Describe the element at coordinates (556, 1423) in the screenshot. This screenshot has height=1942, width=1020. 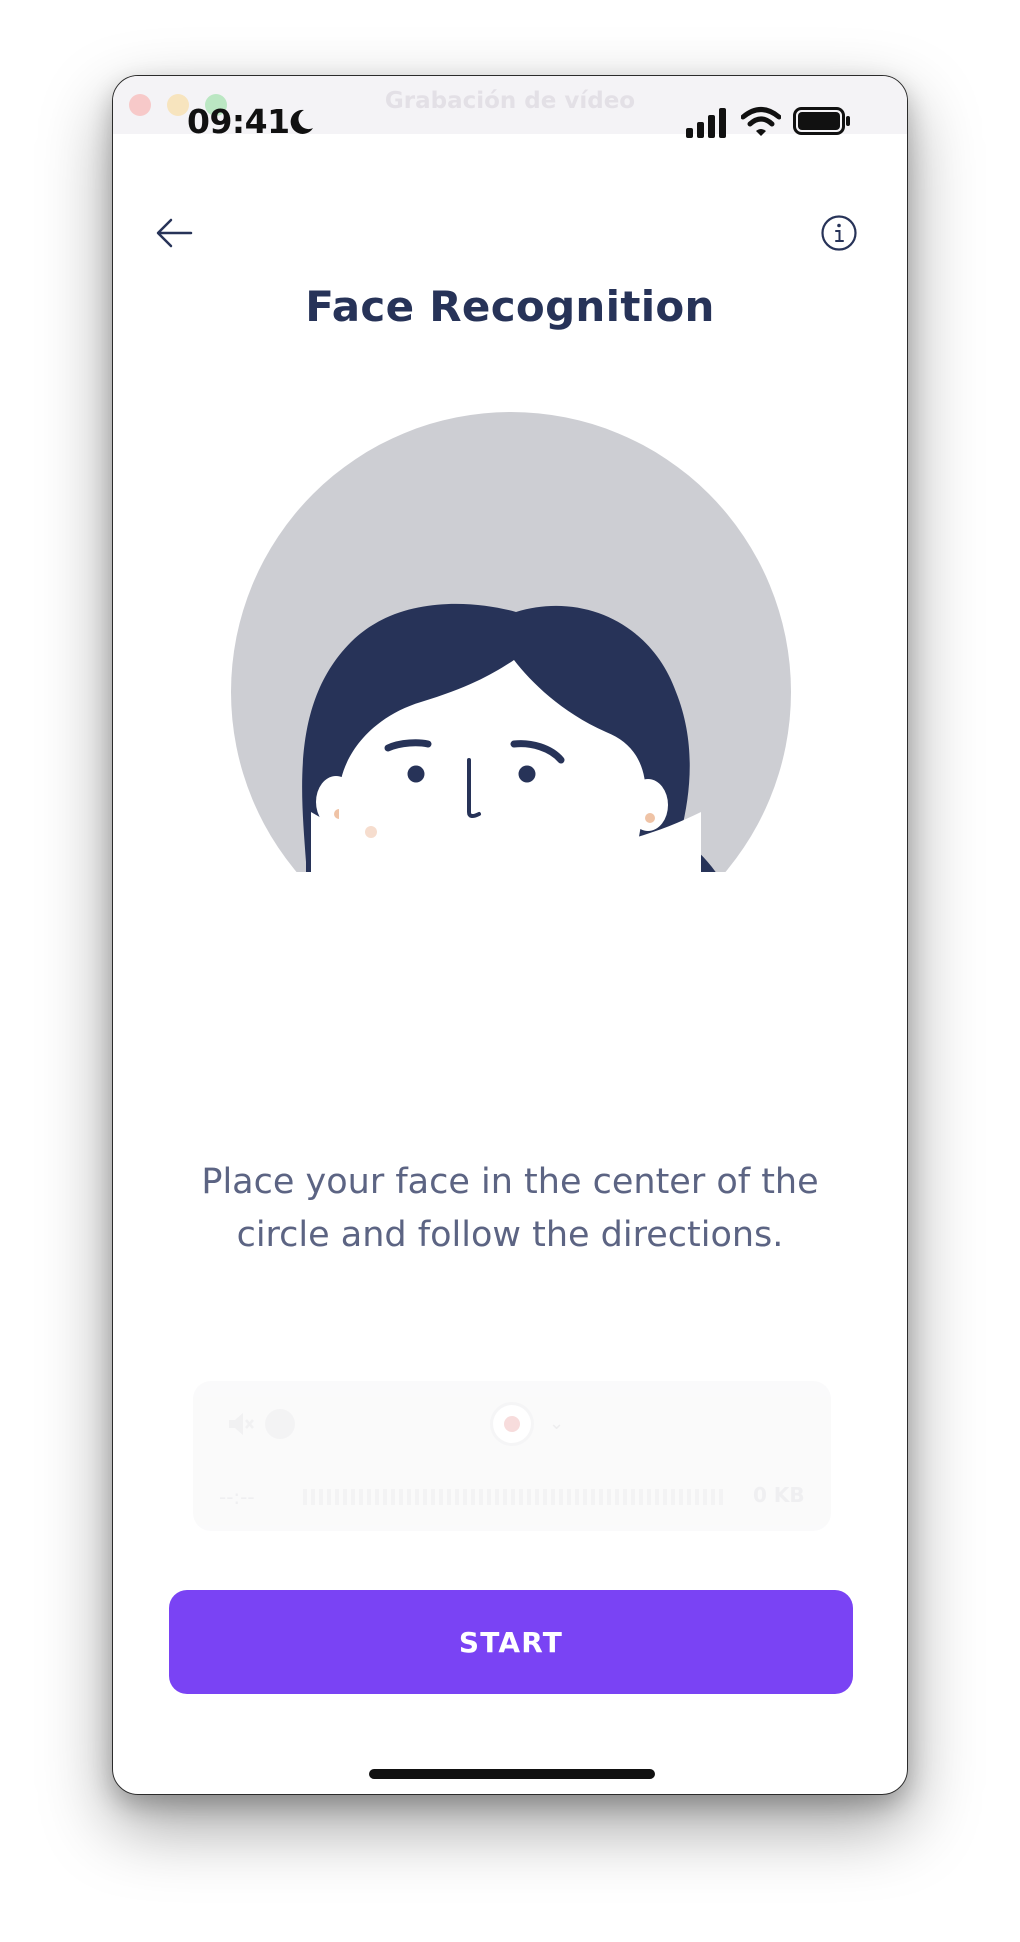
I see `chevron-down-icon: ⌄` at that location.